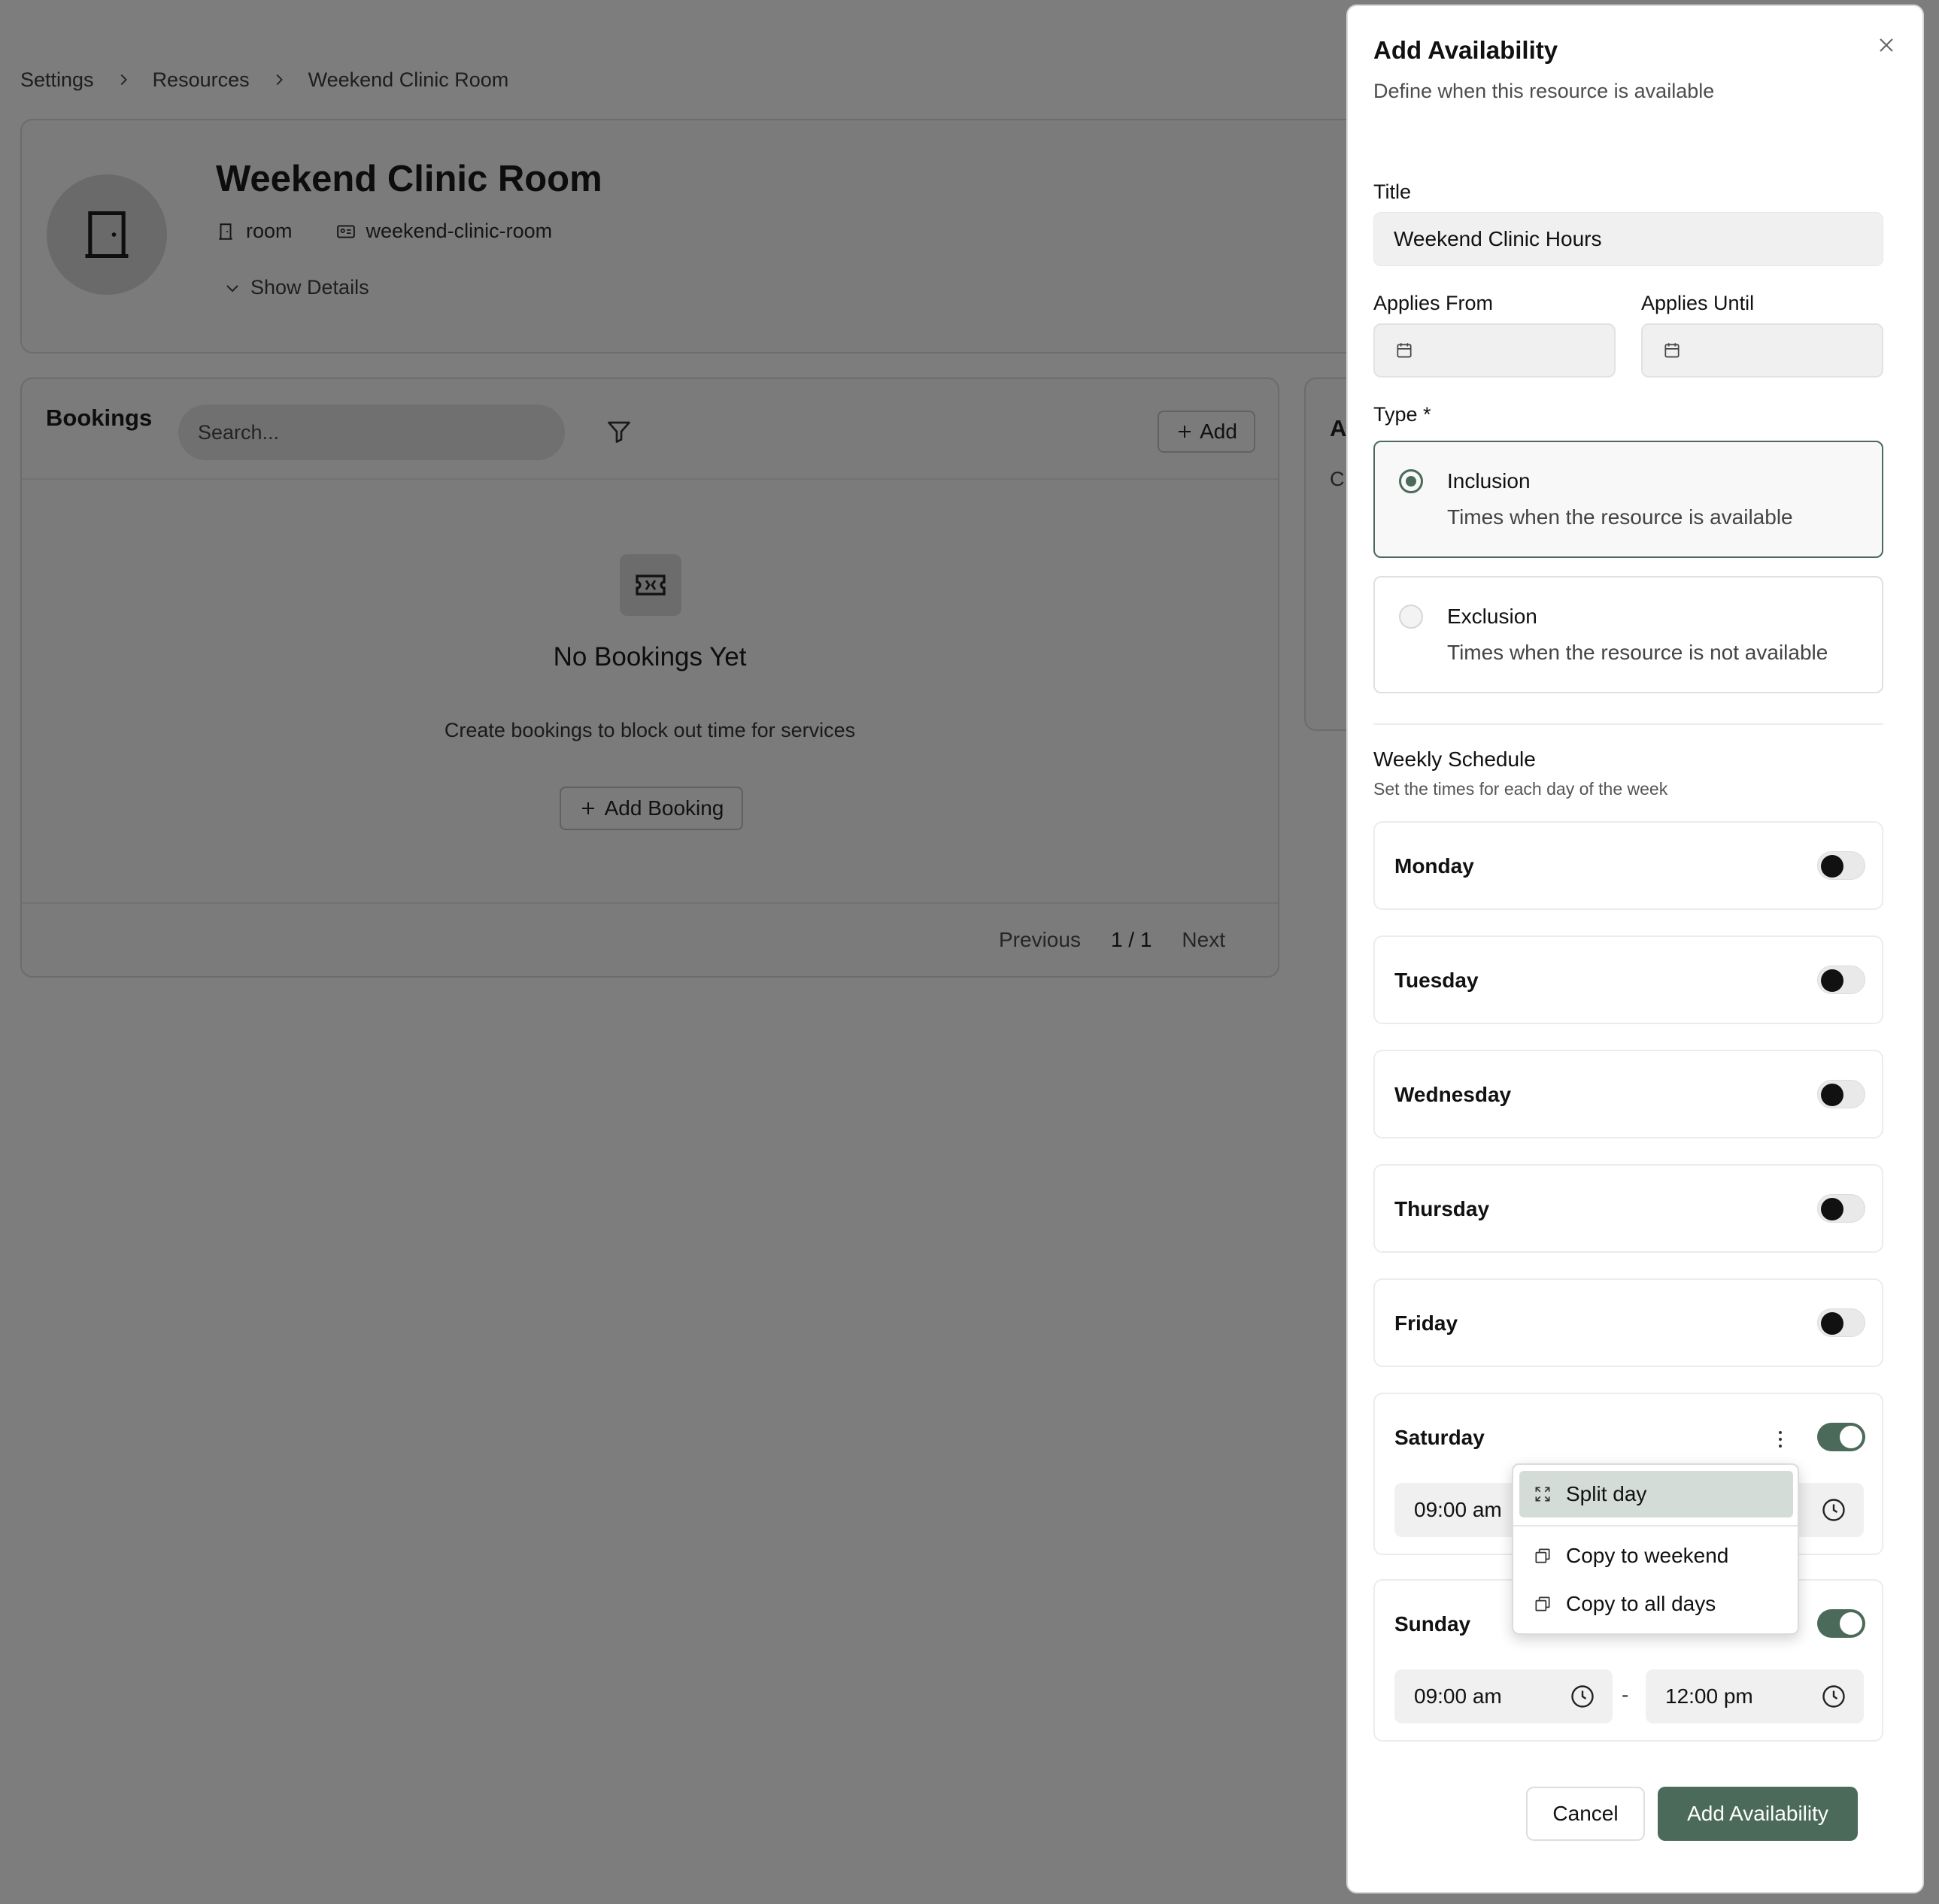 Image resolution: width=1939 pixels, height=1904 pixels. Describe the element at coordinates (1628, 979) in the screenshot. I see `day-row-tuesday: Tuesday` at that location.